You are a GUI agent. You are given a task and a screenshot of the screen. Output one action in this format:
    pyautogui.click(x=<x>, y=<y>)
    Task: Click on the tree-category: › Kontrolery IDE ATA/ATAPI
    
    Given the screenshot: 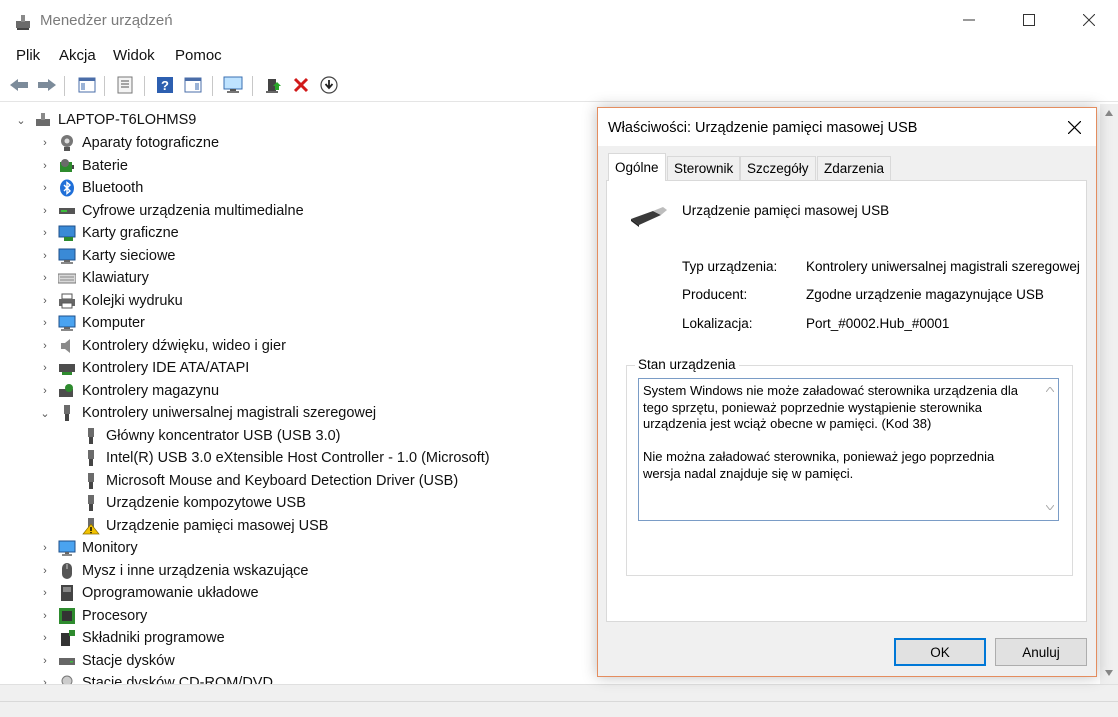 What is the action you would take?
    pyautogui.click(x=143, y=368)
    